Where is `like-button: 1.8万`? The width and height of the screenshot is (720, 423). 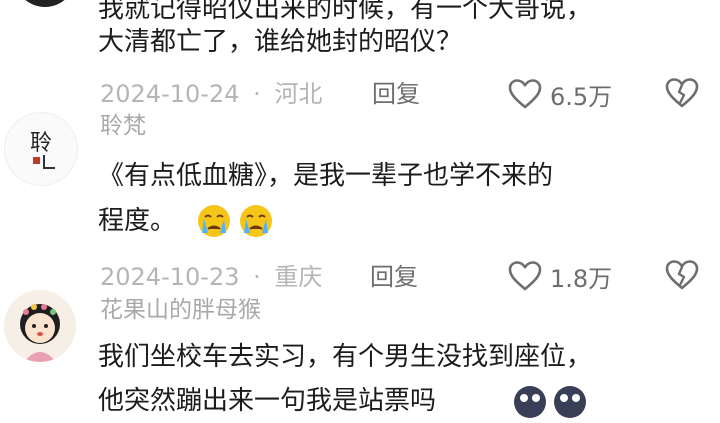
like-button: 1.8万 is located at coordinates (560, 276).